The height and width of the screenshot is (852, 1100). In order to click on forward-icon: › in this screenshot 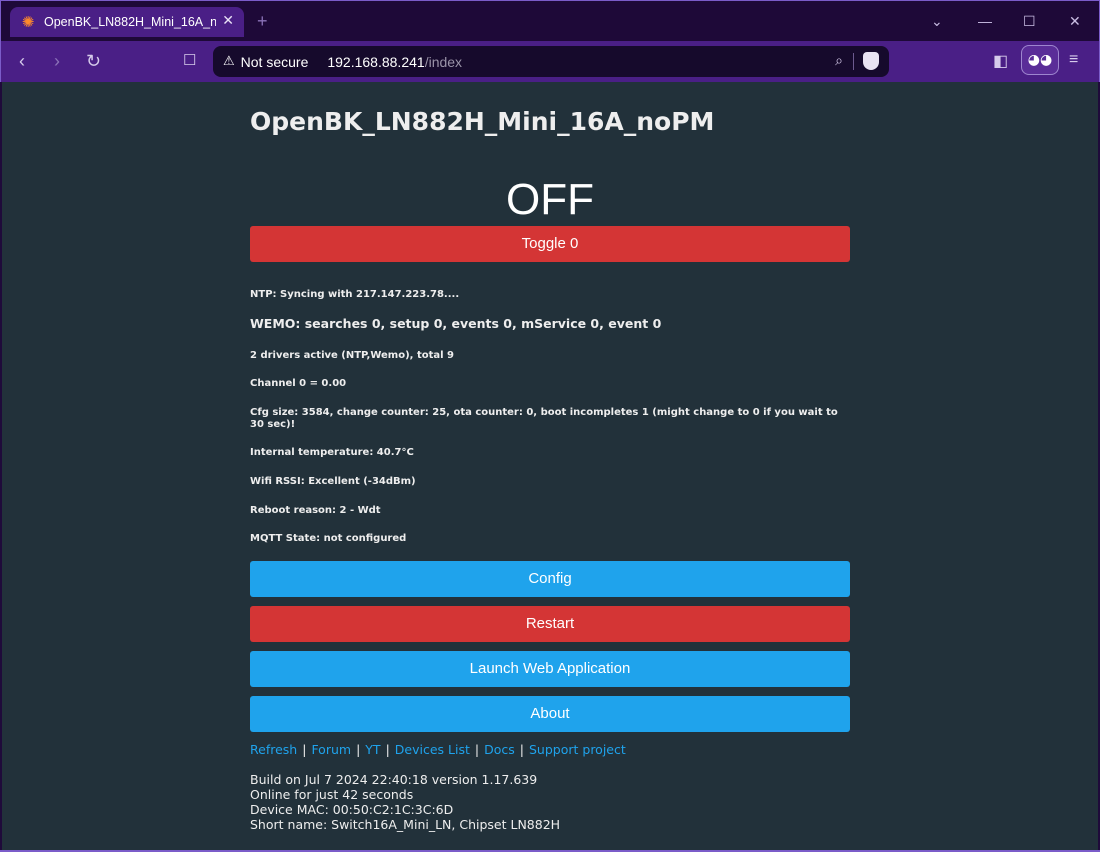, I will do `click(57, 61)`.